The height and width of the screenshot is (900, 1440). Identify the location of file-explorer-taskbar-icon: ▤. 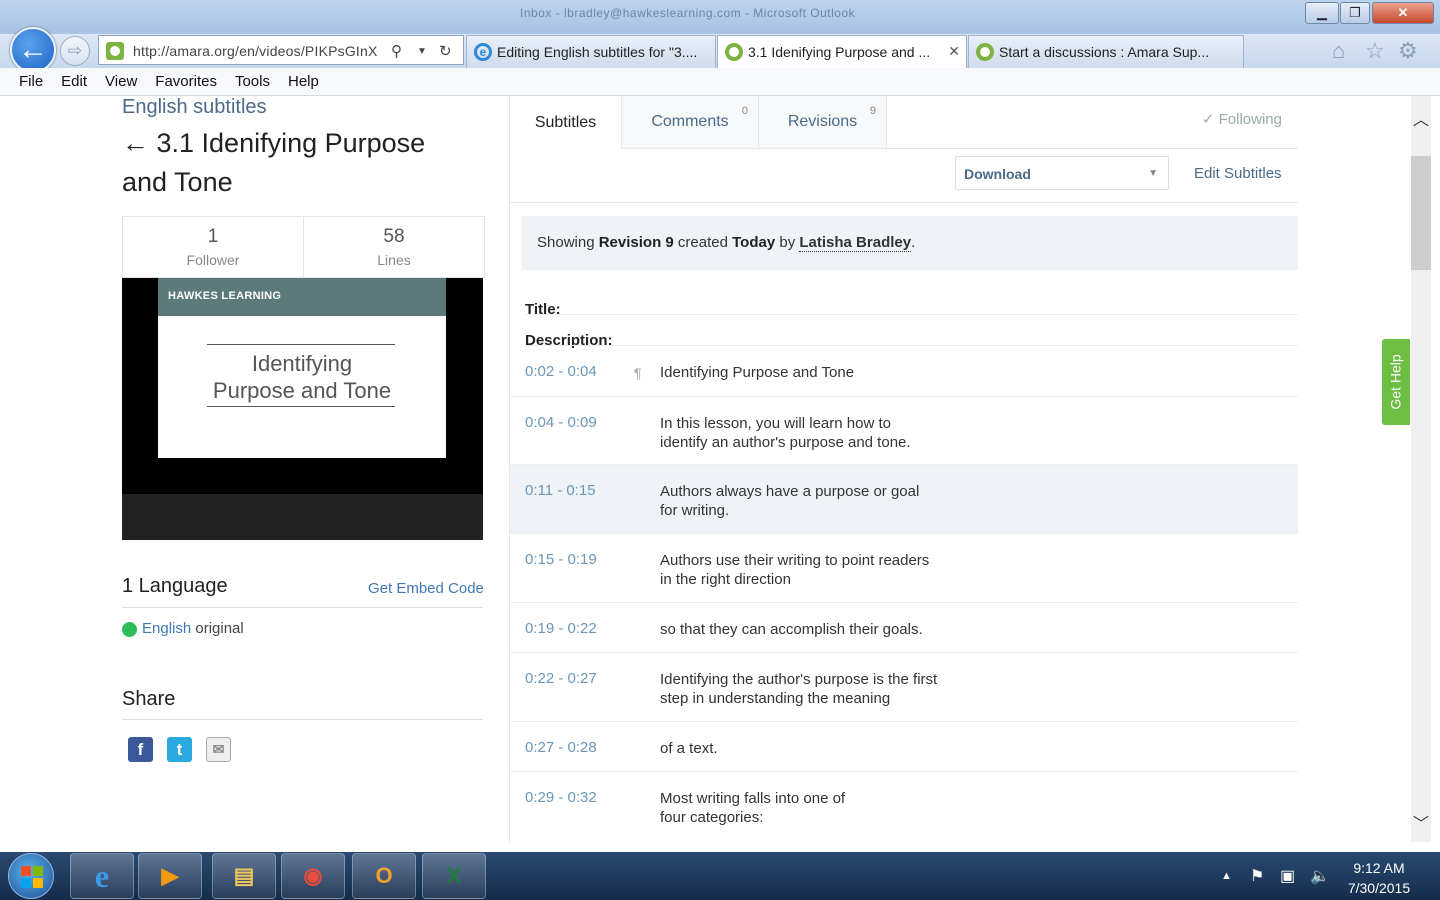
(244, 876).